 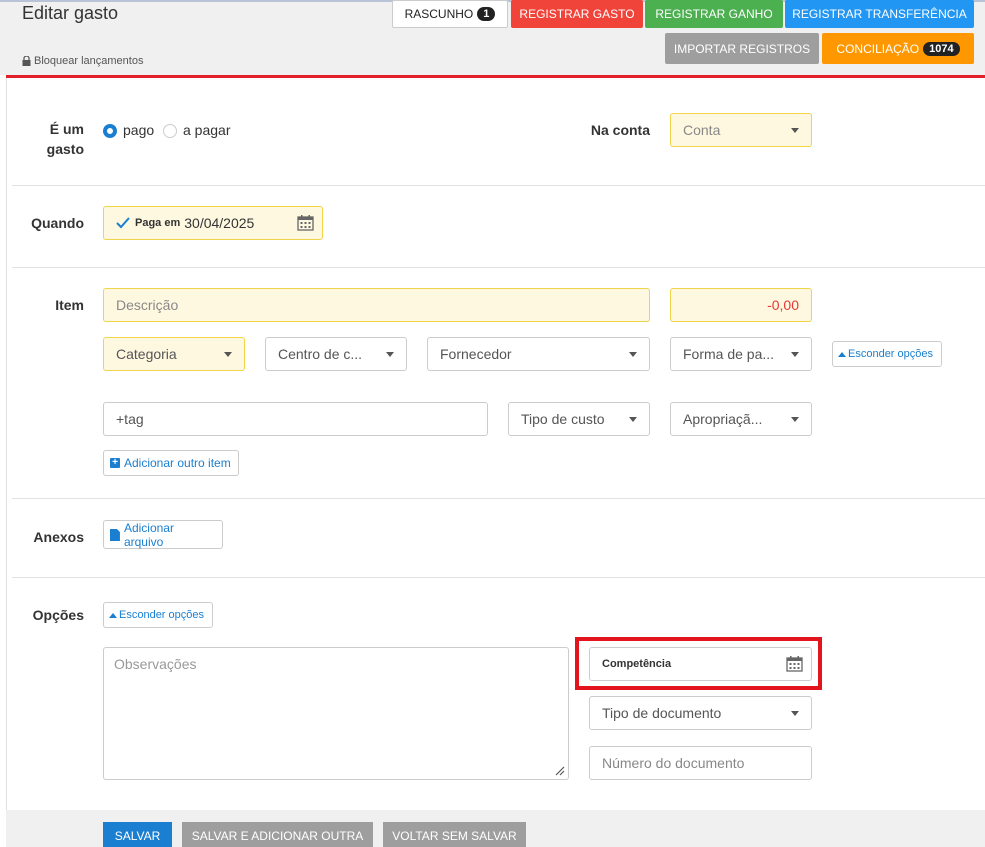 What do you see at coordinates (305, 223) in the screenshot?
I see `calendar-icon` at bounding box center [305, 223].